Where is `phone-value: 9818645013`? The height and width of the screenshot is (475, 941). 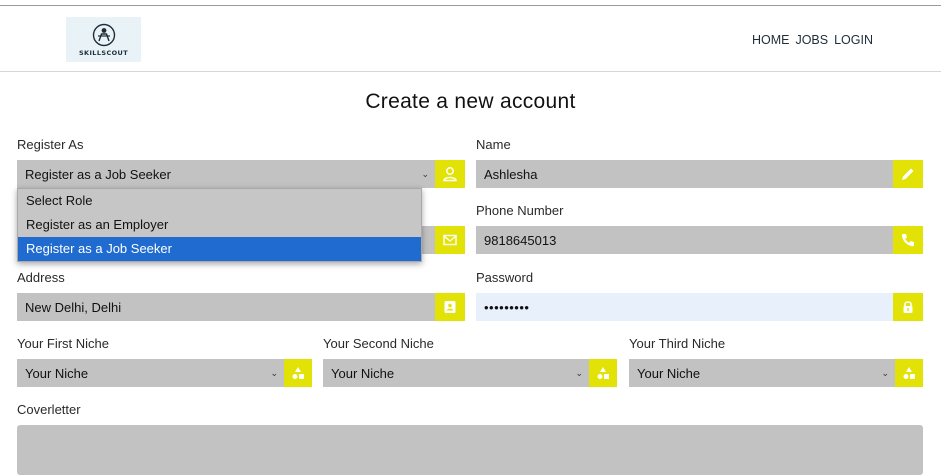
phone-value: 9818645013 is located at coordinates (520, 240).